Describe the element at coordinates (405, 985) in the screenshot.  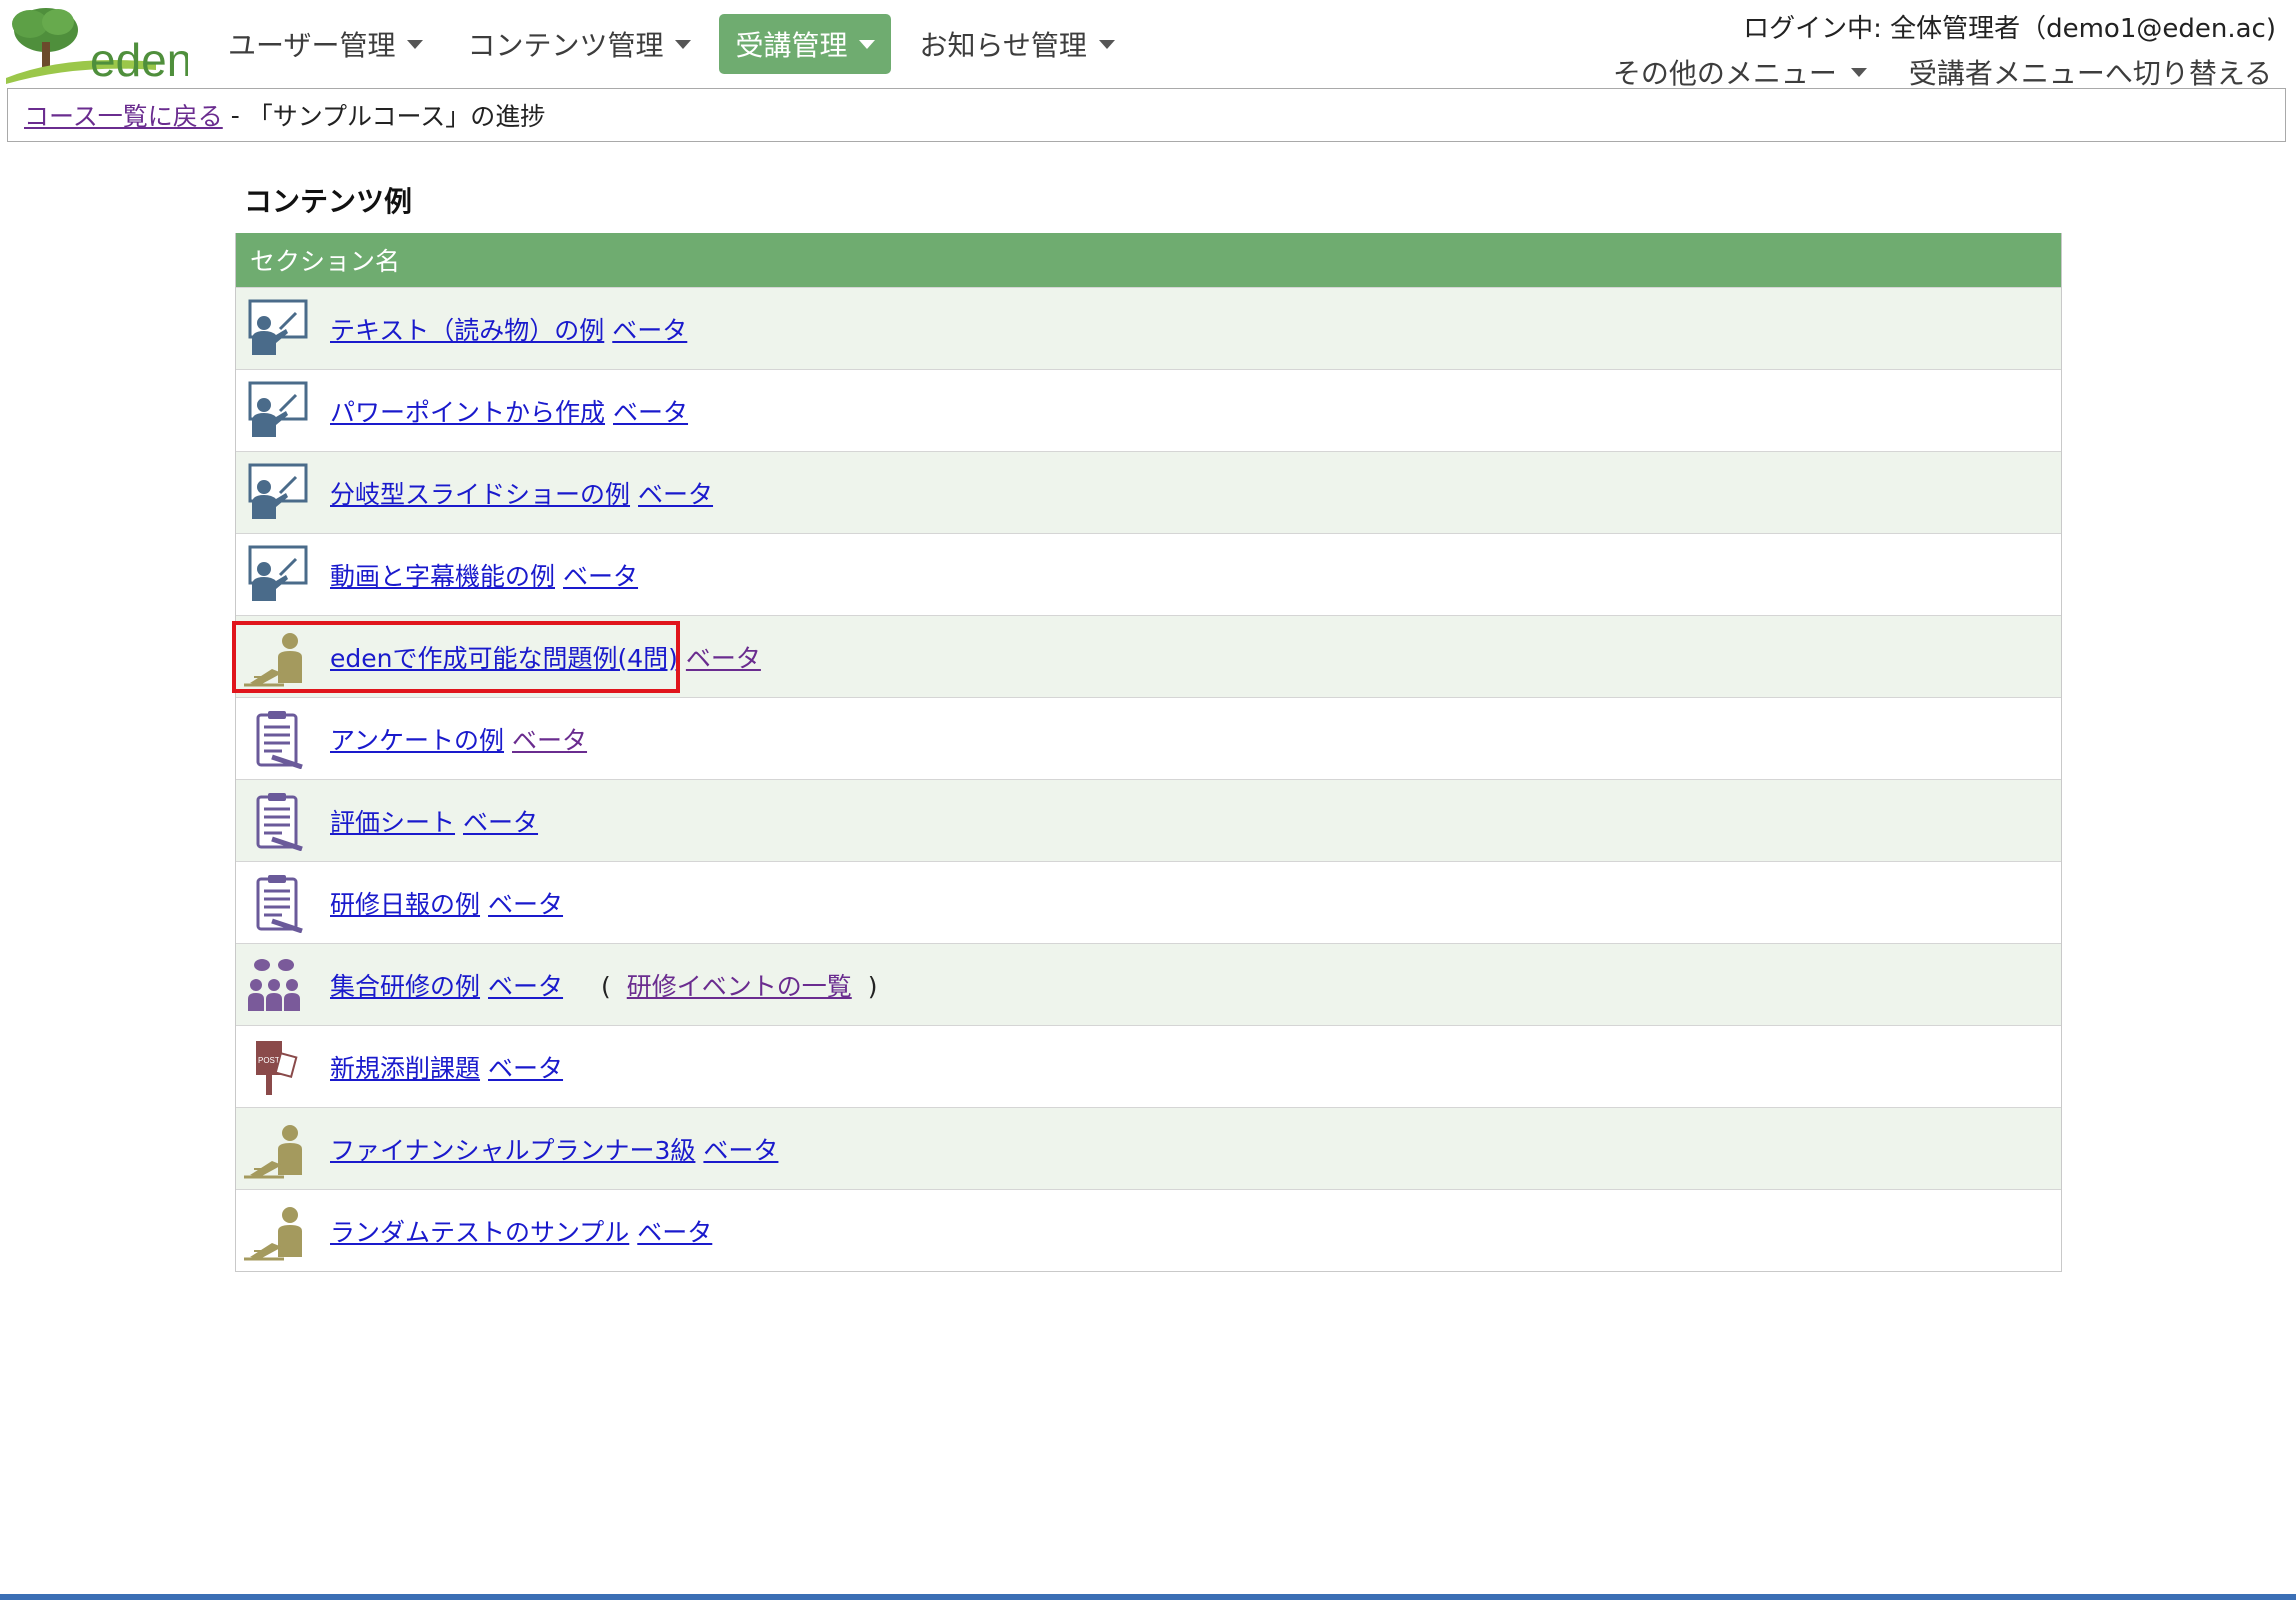
I see `section-title-link: 集合研修の例` at that location.